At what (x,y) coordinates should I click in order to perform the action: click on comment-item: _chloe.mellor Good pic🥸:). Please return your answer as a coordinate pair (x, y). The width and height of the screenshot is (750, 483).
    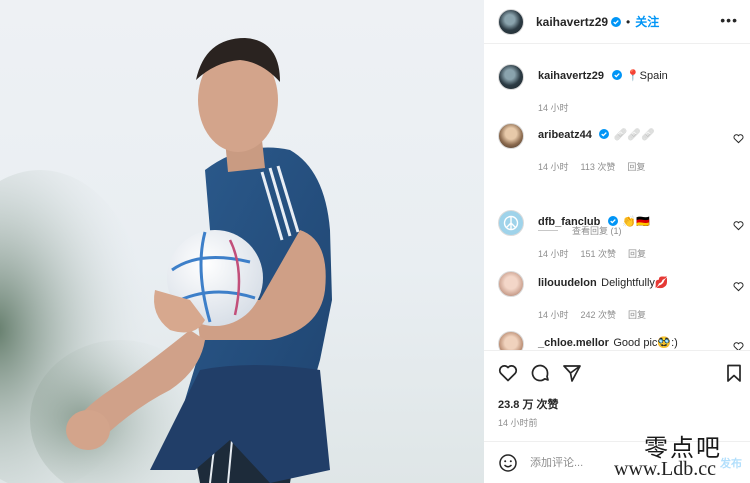
    Looking at the image, I should click on (624, 340).